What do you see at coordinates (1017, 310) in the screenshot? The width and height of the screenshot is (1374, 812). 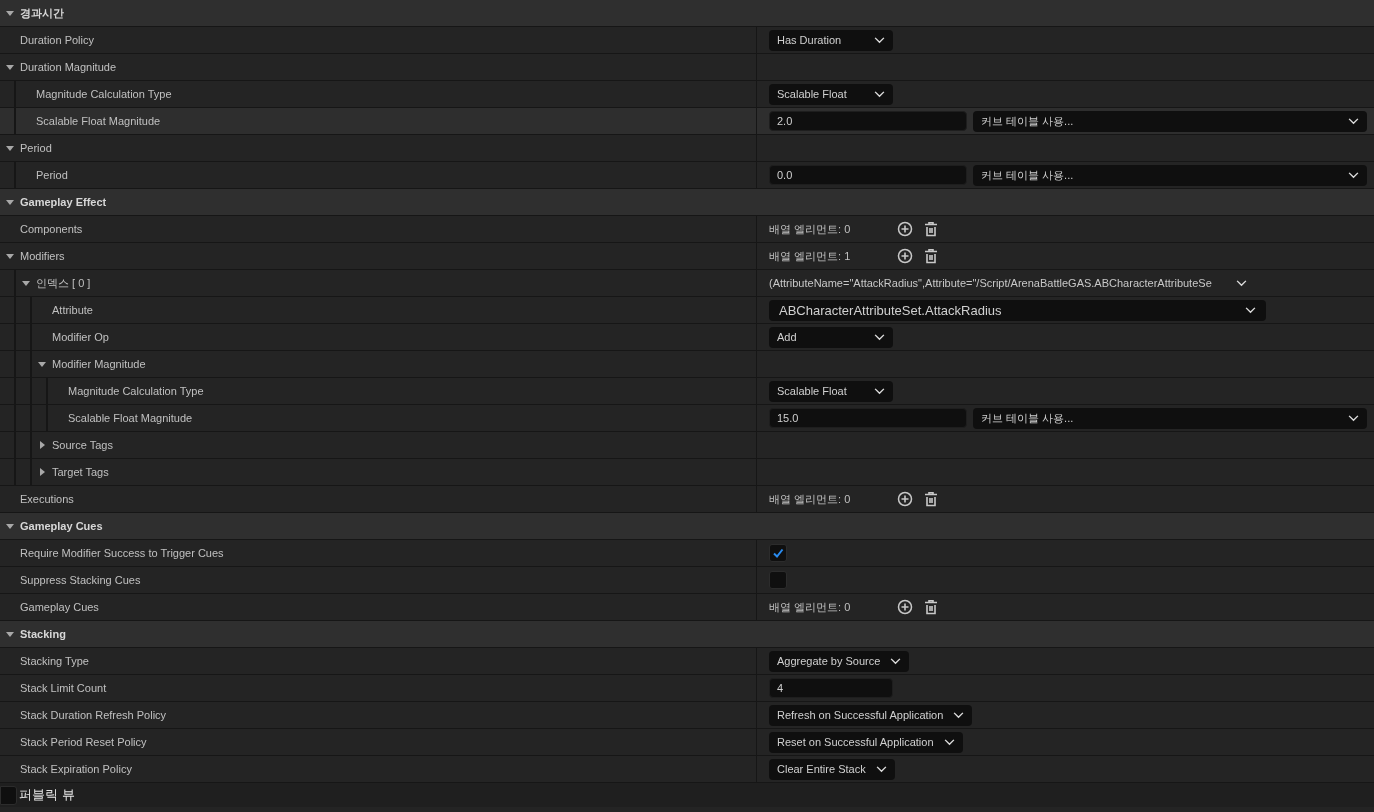 I see `attribute-dropdown: ABCharacterAttributeSet.AttackRadius` at bounding box center [1017, 310].